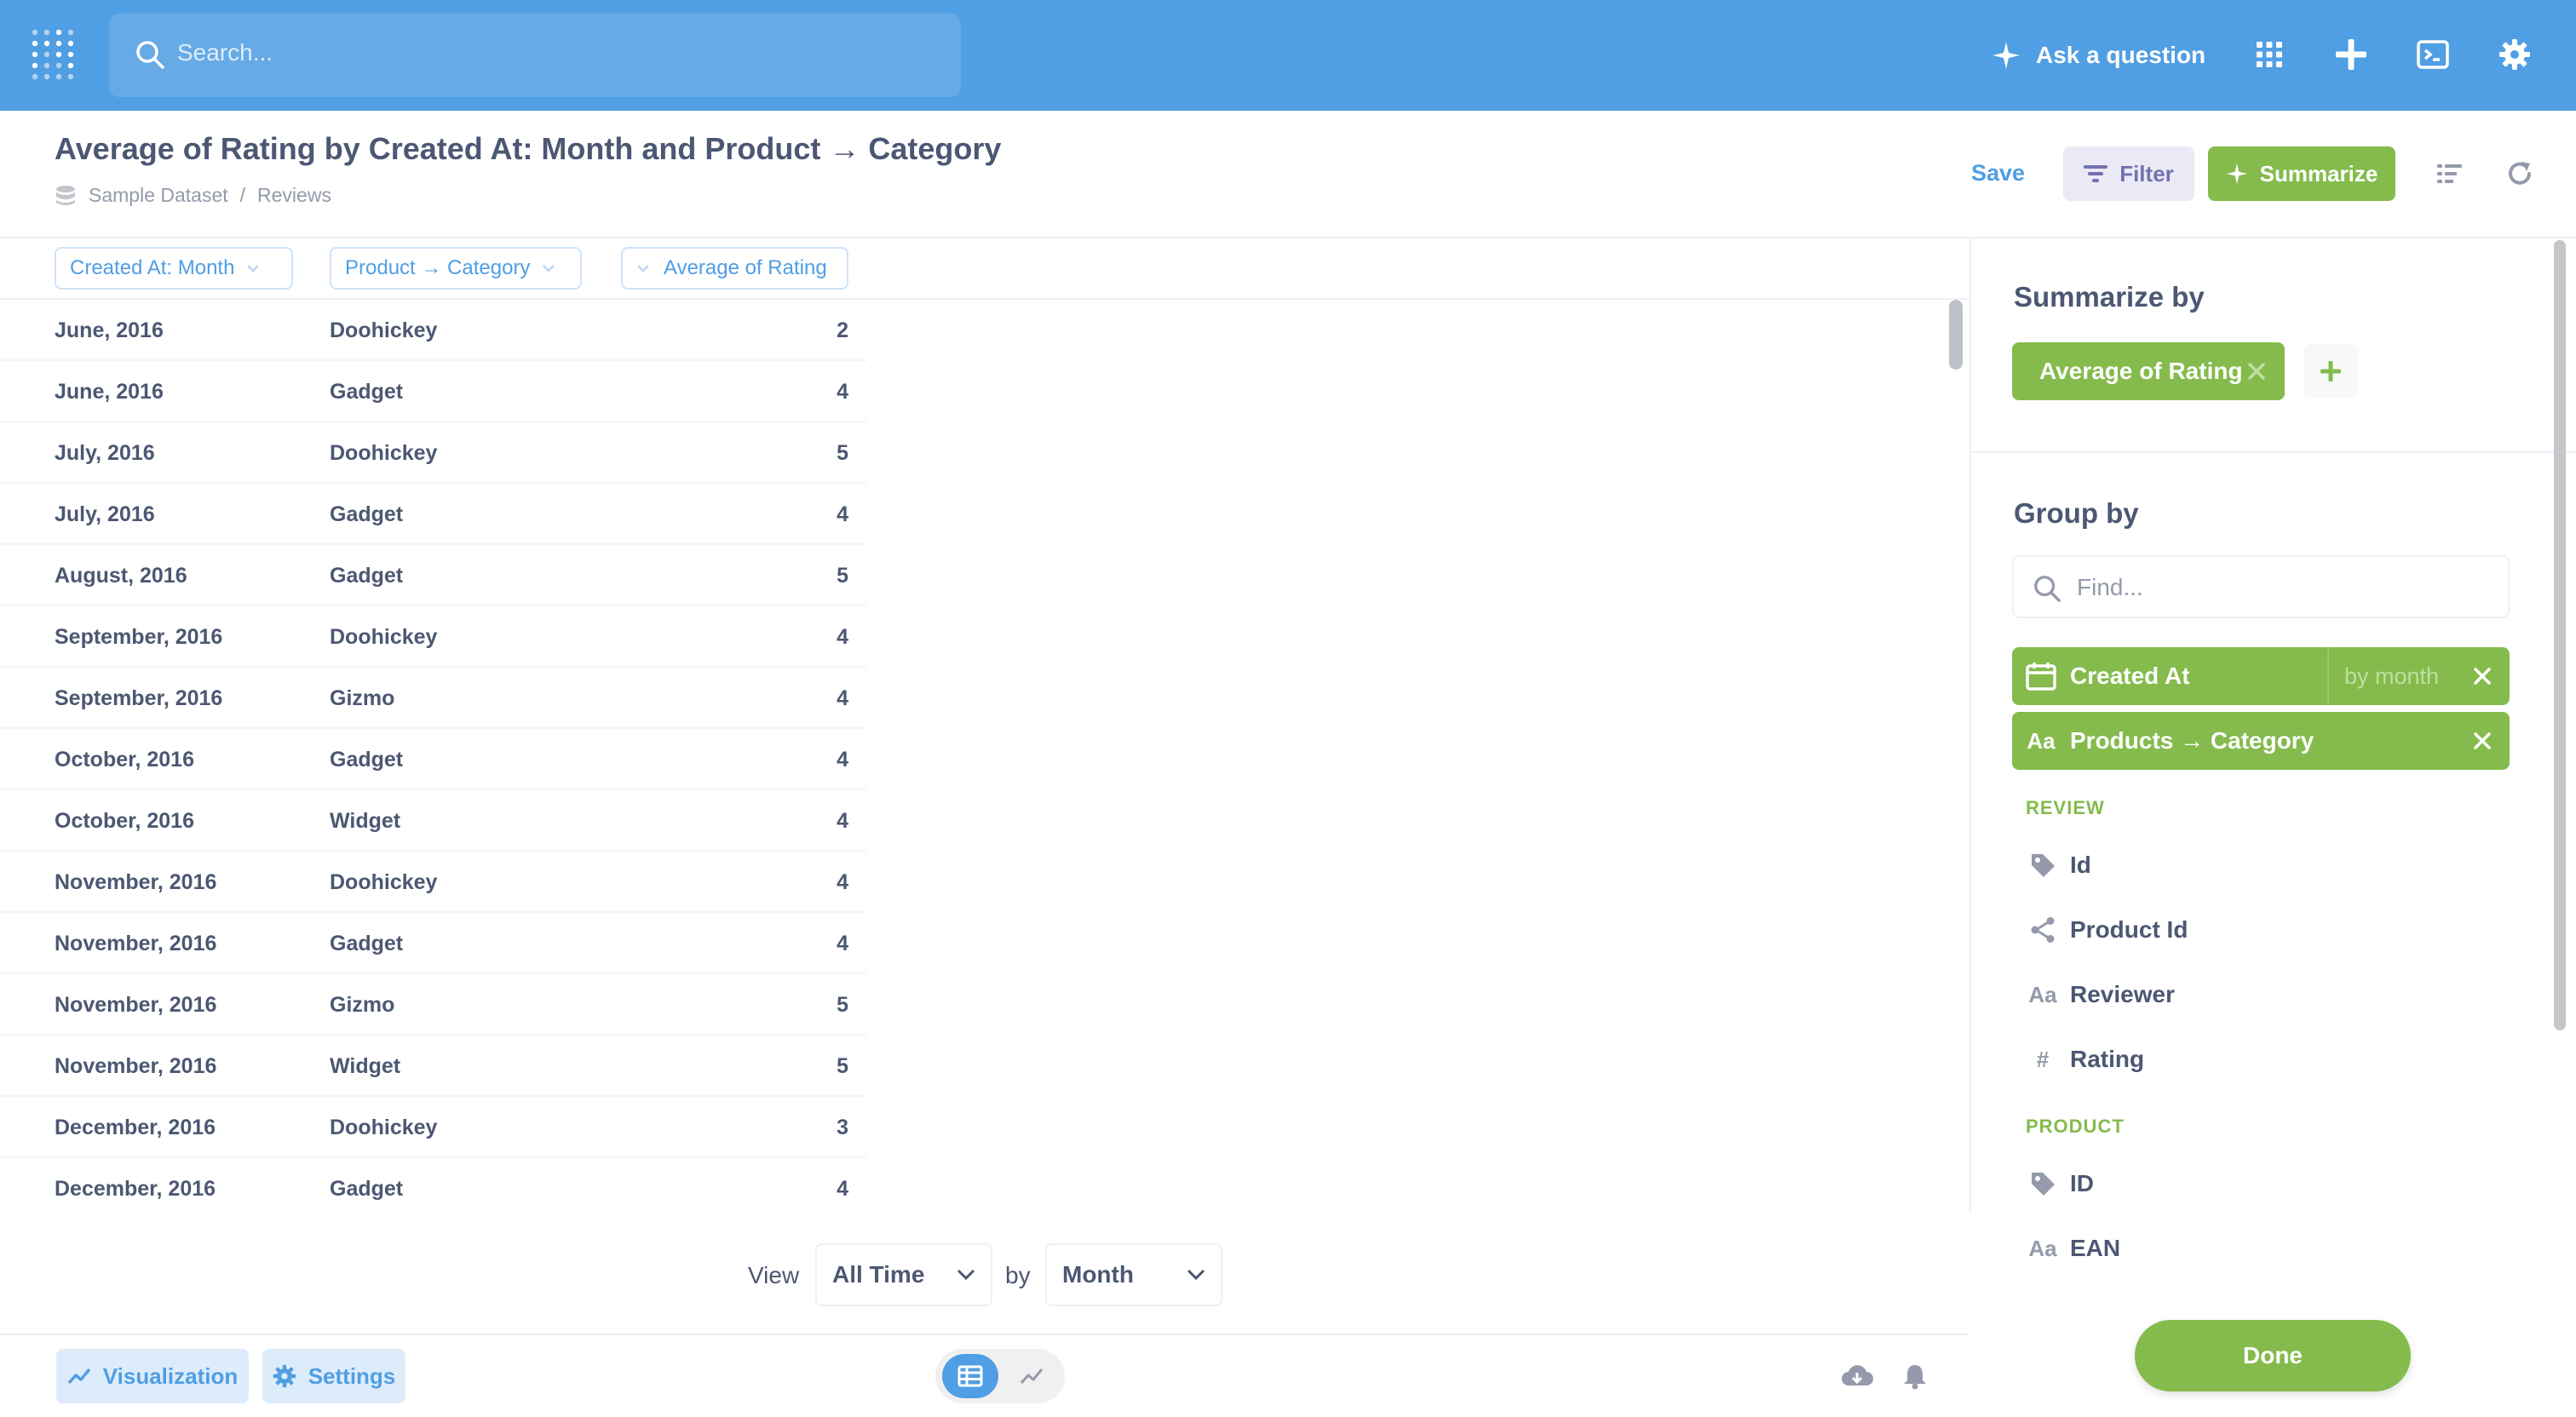  Describe the element at coordinates (2082, 1183) in the screenshot. I see `field-label: ID` at that location.